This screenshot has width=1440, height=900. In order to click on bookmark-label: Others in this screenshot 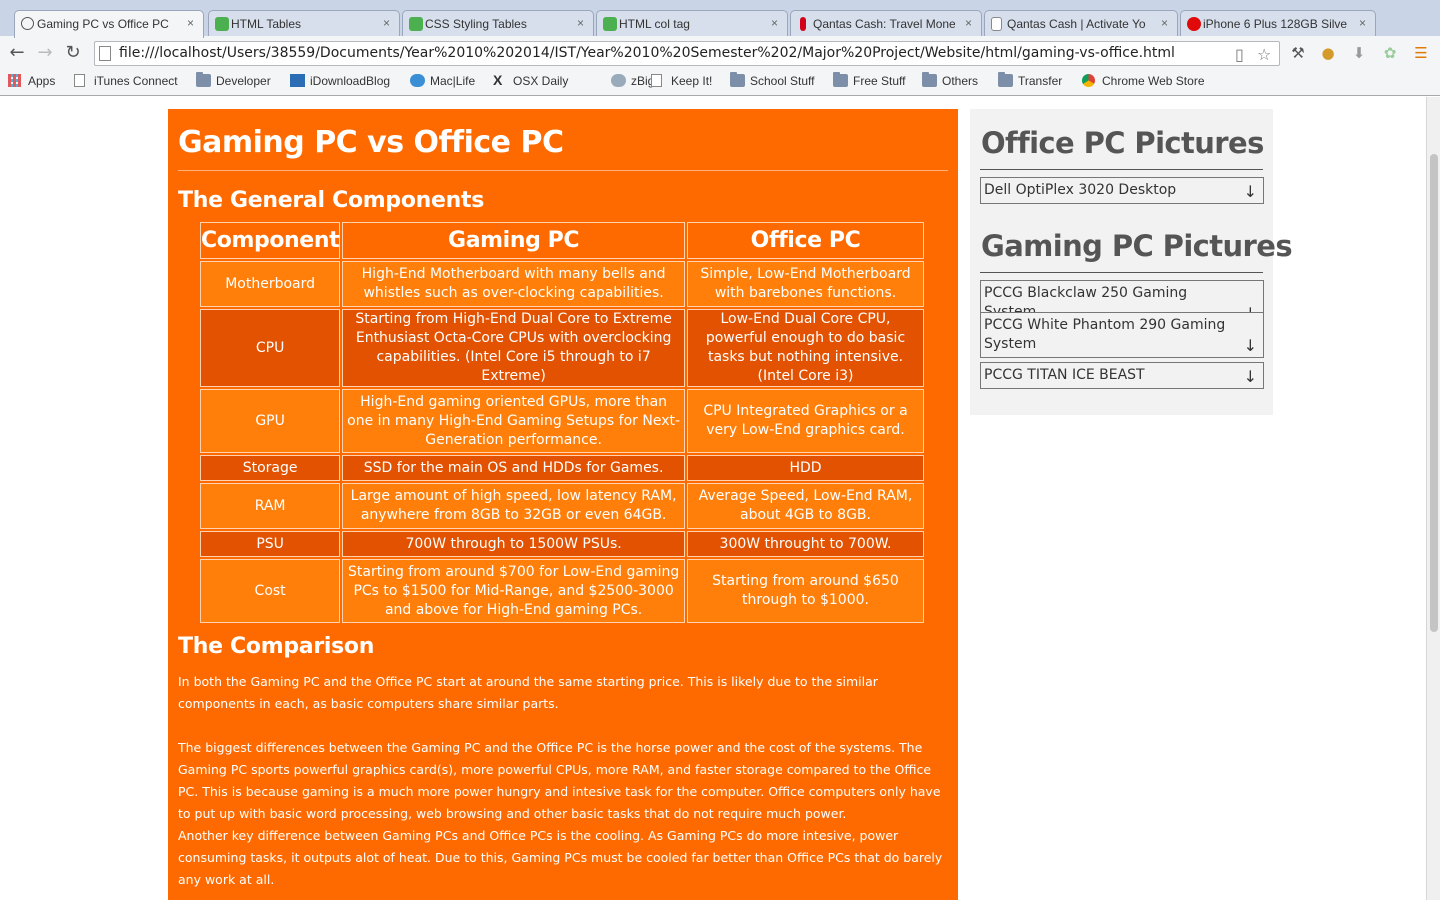, I will do `click(960, 81)`.